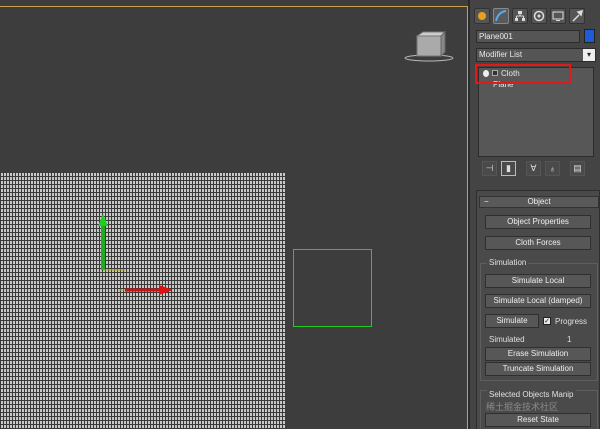 This screenshot has height=429, width=600. I want to click on object-name-field: Plane001, so click(528, 36).